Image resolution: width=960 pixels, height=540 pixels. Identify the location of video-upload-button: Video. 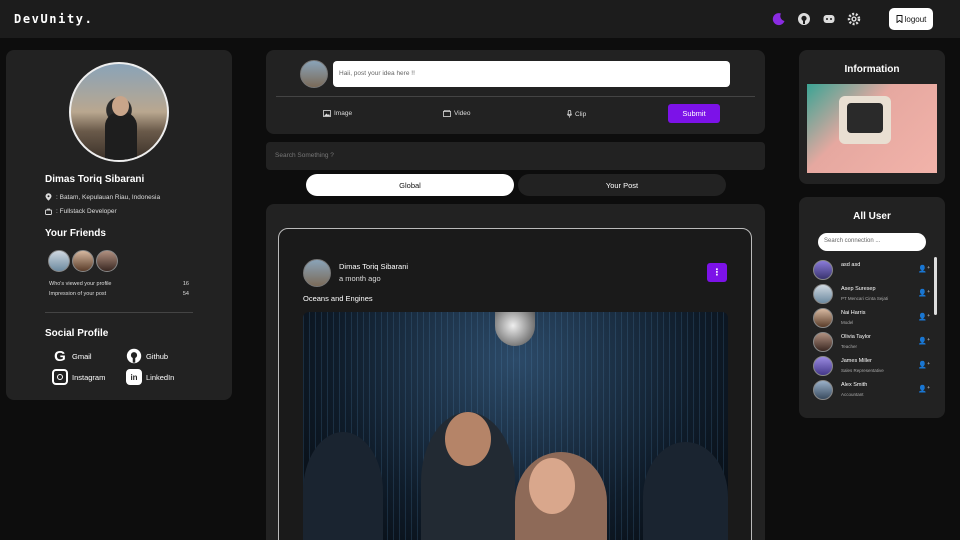
(457, 113).